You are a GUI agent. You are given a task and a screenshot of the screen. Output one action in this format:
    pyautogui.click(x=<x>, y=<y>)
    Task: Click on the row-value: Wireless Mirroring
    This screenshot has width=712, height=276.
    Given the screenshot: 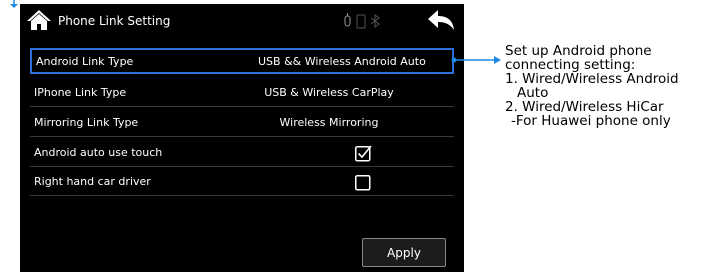 What is the action you would take?
    pyautogui.click(x=329, y=122)
    